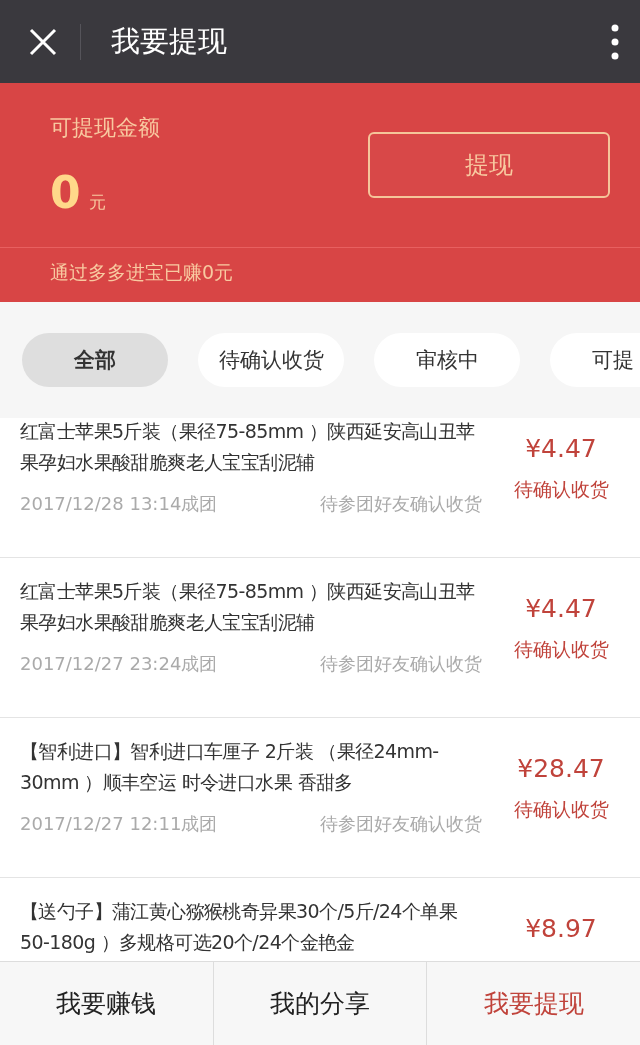 This screenshot has width=640, height=1045. I want to click on product-title: 【智利进口】智利进口车厘子 2斤装 （果径24mm-30mm ）顺丰空运 时令进口水果 香甜多, so click(230, 767).